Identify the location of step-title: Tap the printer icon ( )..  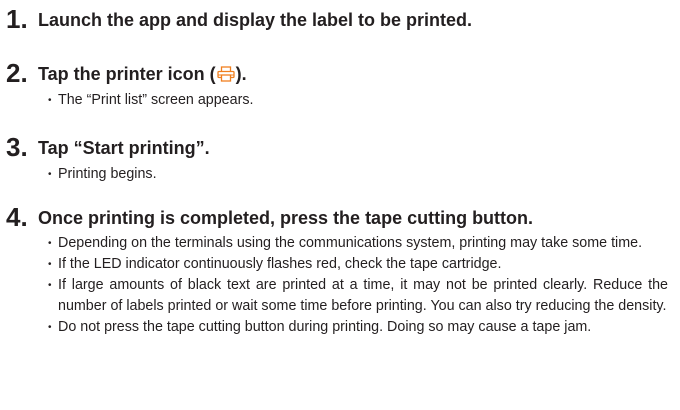
(142, 74).